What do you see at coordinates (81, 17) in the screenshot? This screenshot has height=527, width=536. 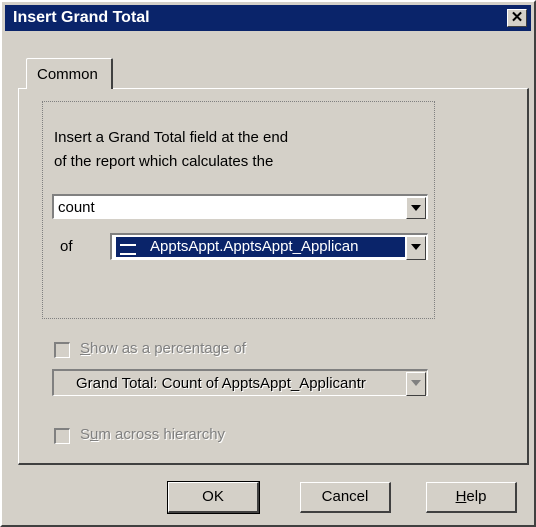 I see `window-title: Insert Grand Total` at bounding box center [81, 17].